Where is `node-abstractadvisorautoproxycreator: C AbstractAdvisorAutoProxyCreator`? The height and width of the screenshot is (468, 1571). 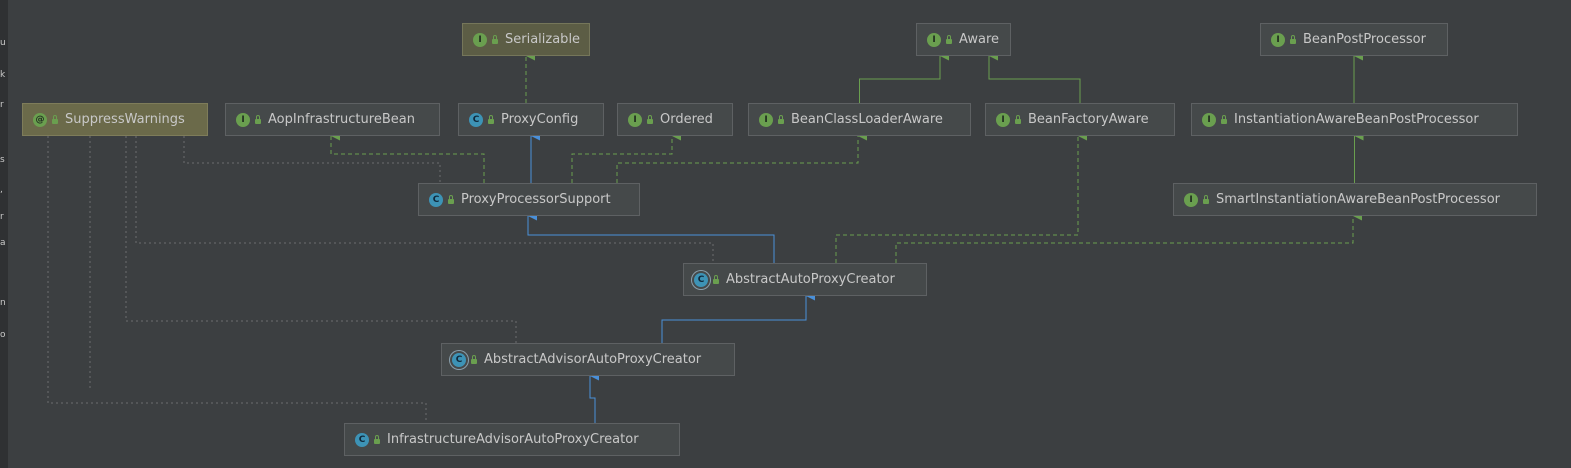
node-abstractadvisorautoproxycreator: C AbstractAdvisorAutoProxyCreator is located at coordinates (588, 359).